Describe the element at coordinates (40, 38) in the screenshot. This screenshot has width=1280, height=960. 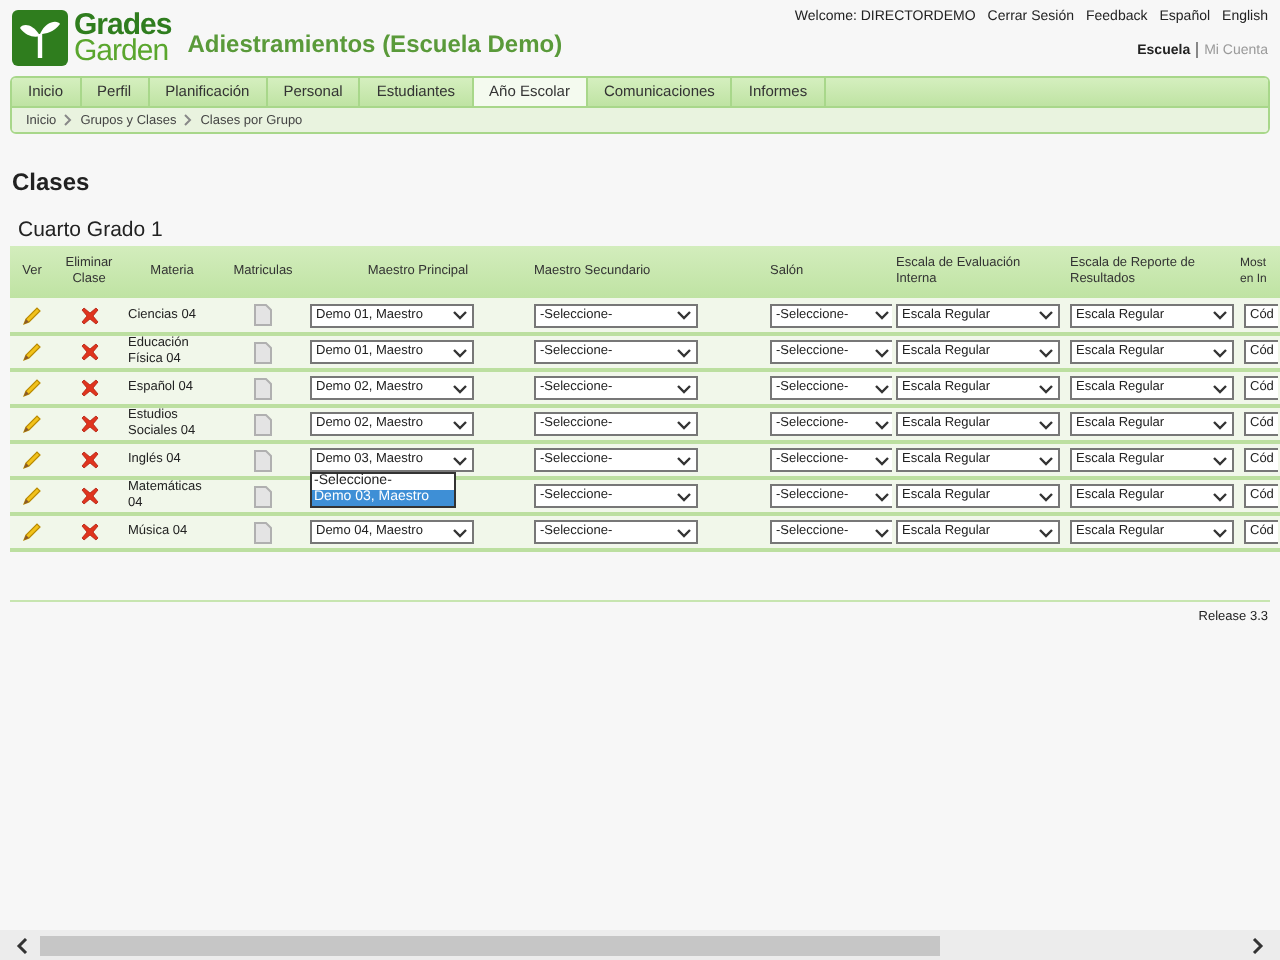
I see `sprout-icon` at that location.